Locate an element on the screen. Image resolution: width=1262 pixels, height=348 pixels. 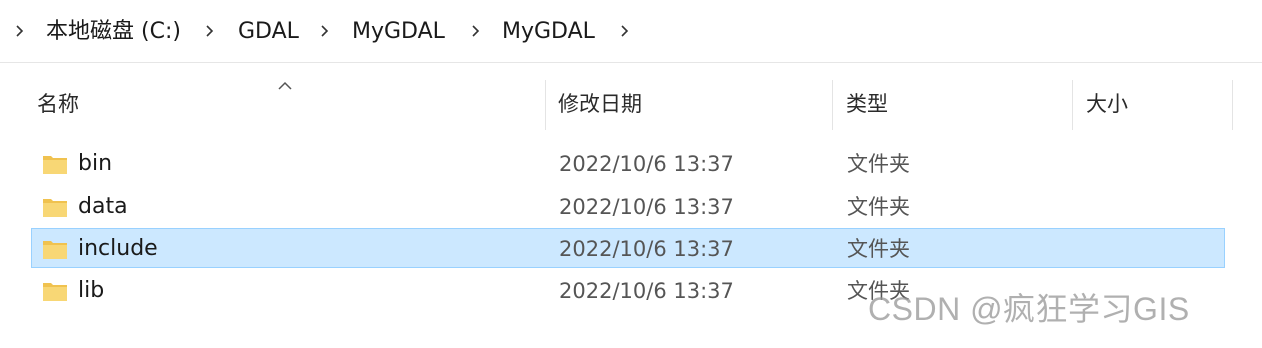
sort-ascending-icon is located at coordinates (285, 83).